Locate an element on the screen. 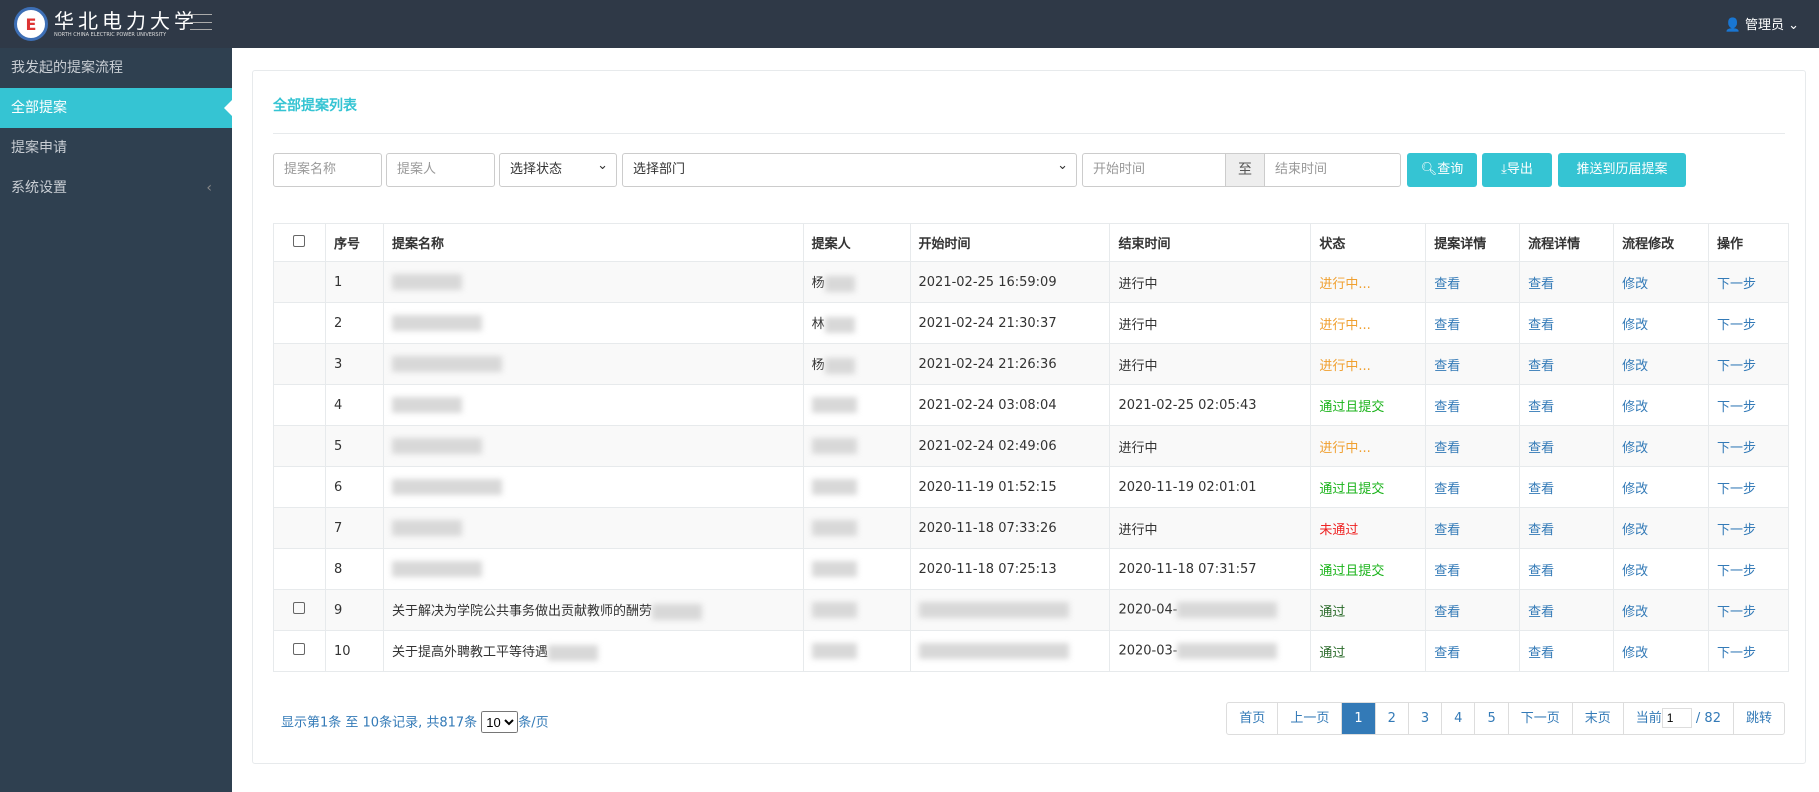  export-button: ⤓导出 is located at coordinates (1517, 170).